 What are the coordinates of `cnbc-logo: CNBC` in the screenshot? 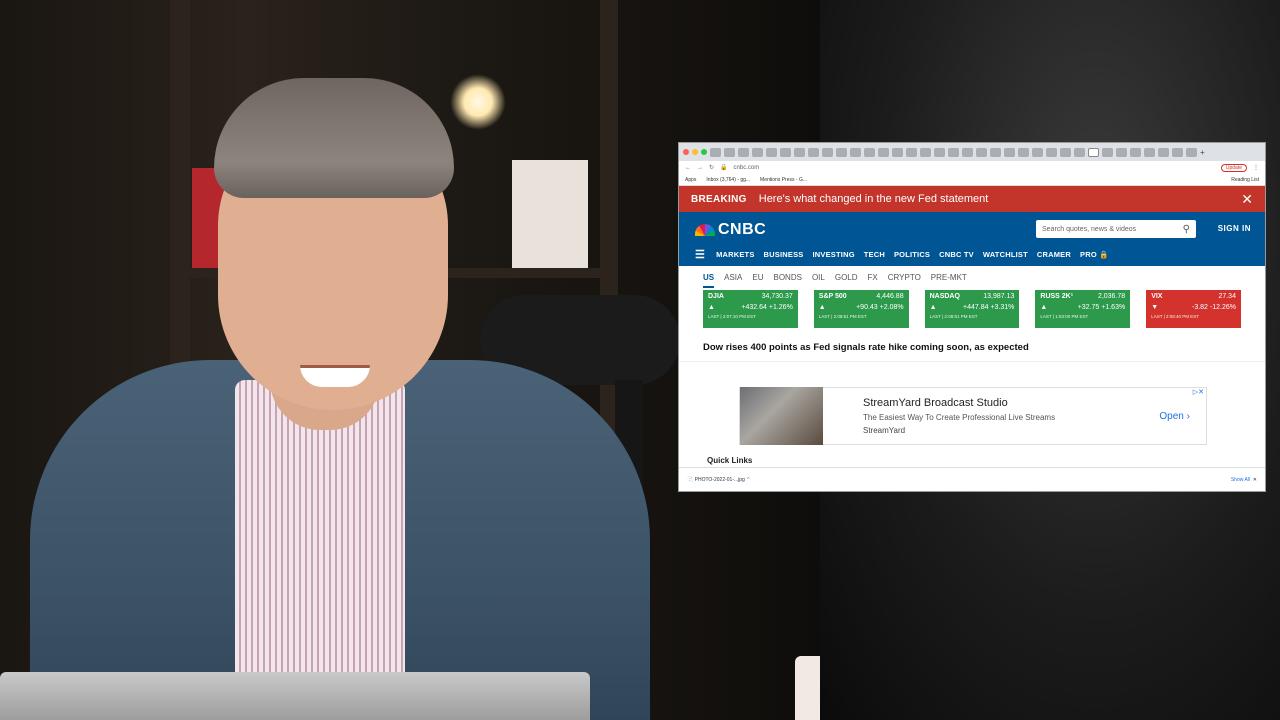 It's located at (730, 230).